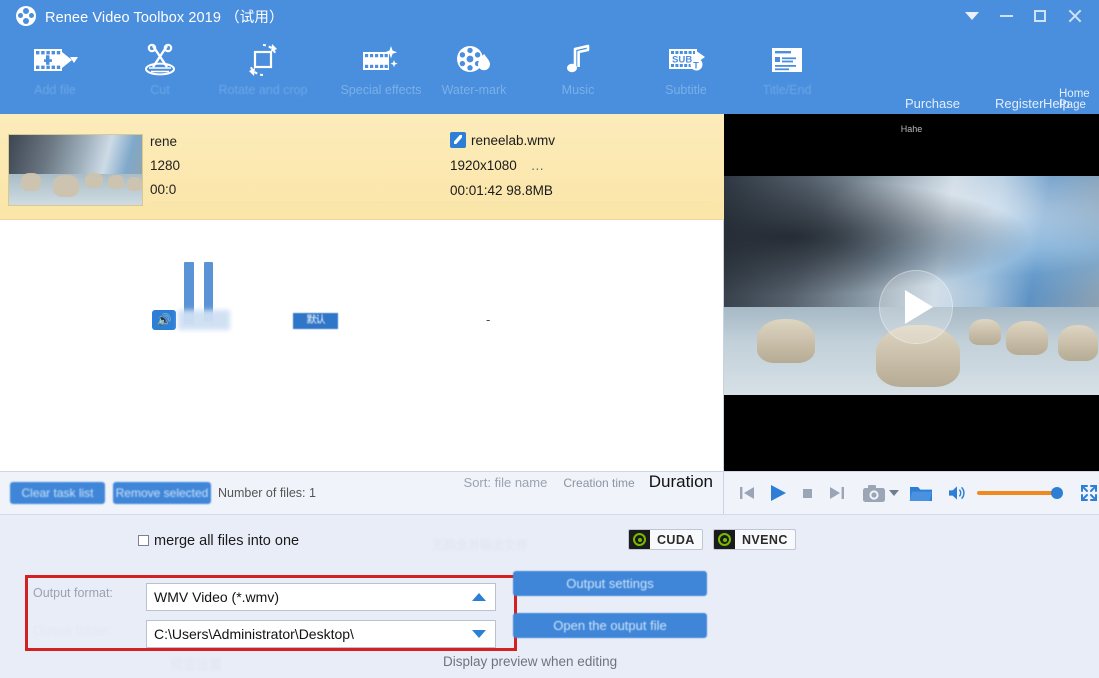 The width and height of the screenshot is (1099, 678). What do you see at coordinates (506, 482) in the screenshot?
I see `sort-label: Sort: file name` at bounding box center [506, 482].